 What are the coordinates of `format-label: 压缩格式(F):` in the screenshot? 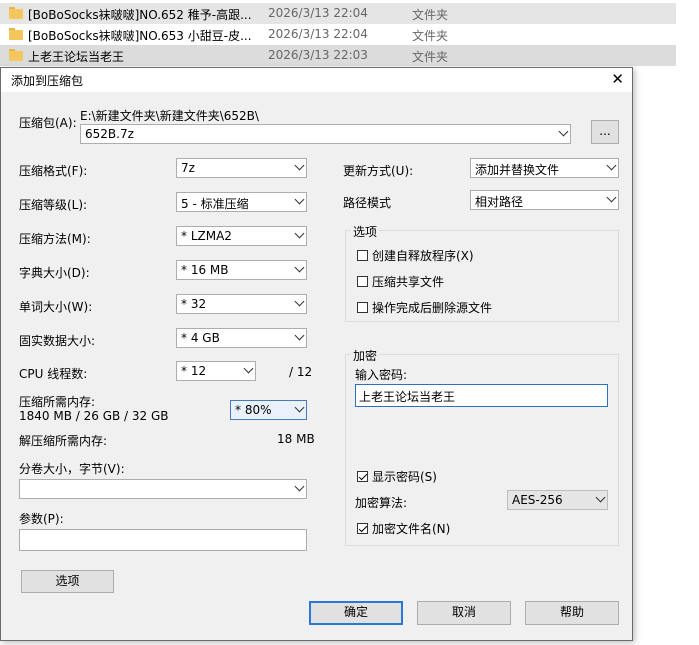 It's located at (53, 171).